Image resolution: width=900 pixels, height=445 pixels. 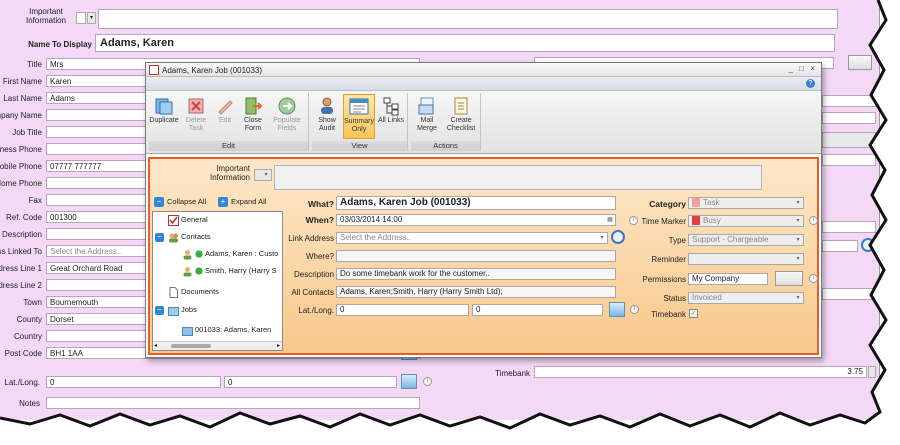 I want to click on link-address-field: Select the Address.. ▾, so click(x=472, y=238).